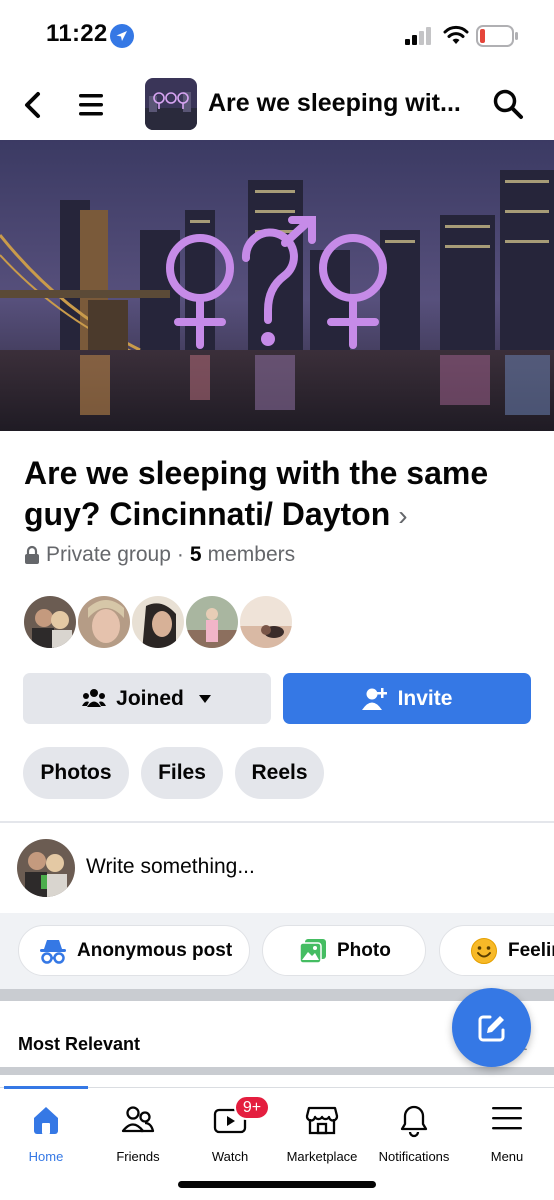 This screenshot has height=1200, width=554. I want to click on anonymous-post-button: Anonymous post, so click(134, 950).